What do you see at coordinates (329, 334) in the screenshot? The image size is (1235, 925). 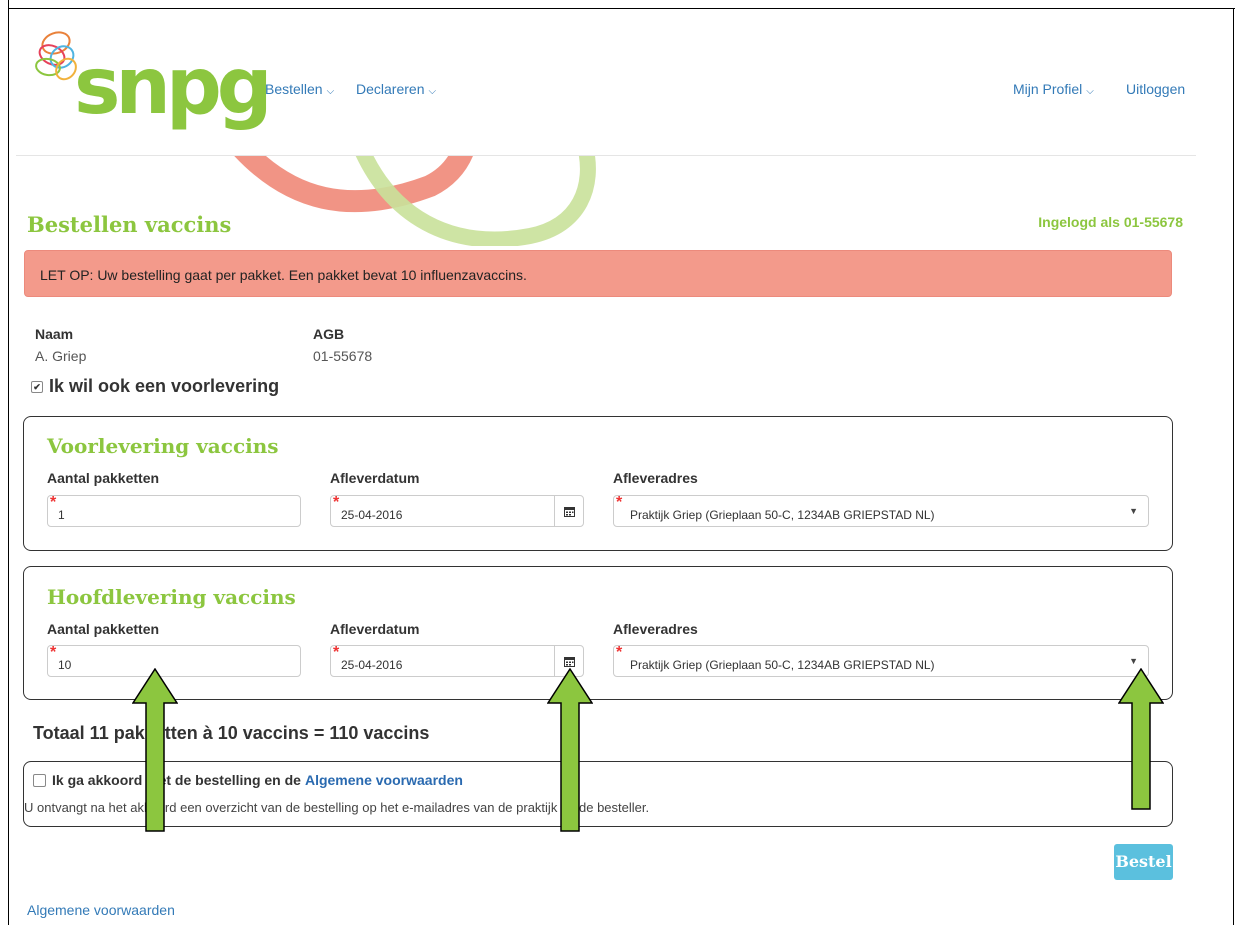 I see `agb-label: AGB` at bounding box center [329, 334].